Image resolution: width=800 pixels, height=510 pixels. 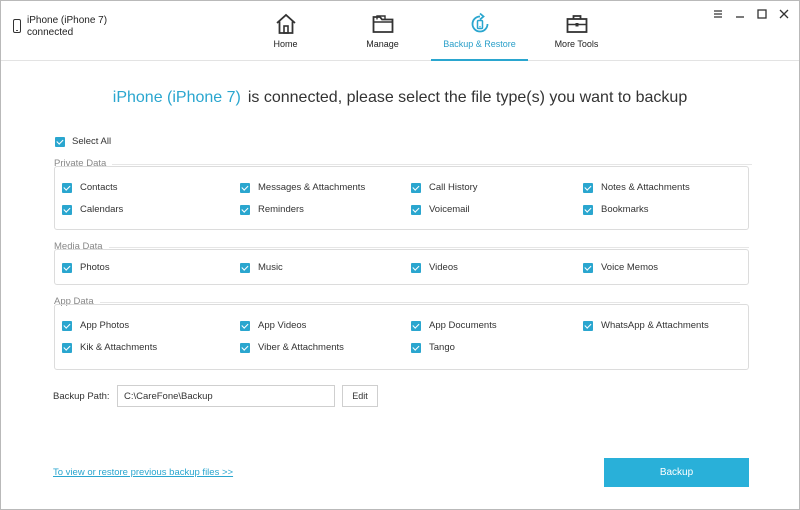 I want to click on group-private-data, so click(x=401, y=198).